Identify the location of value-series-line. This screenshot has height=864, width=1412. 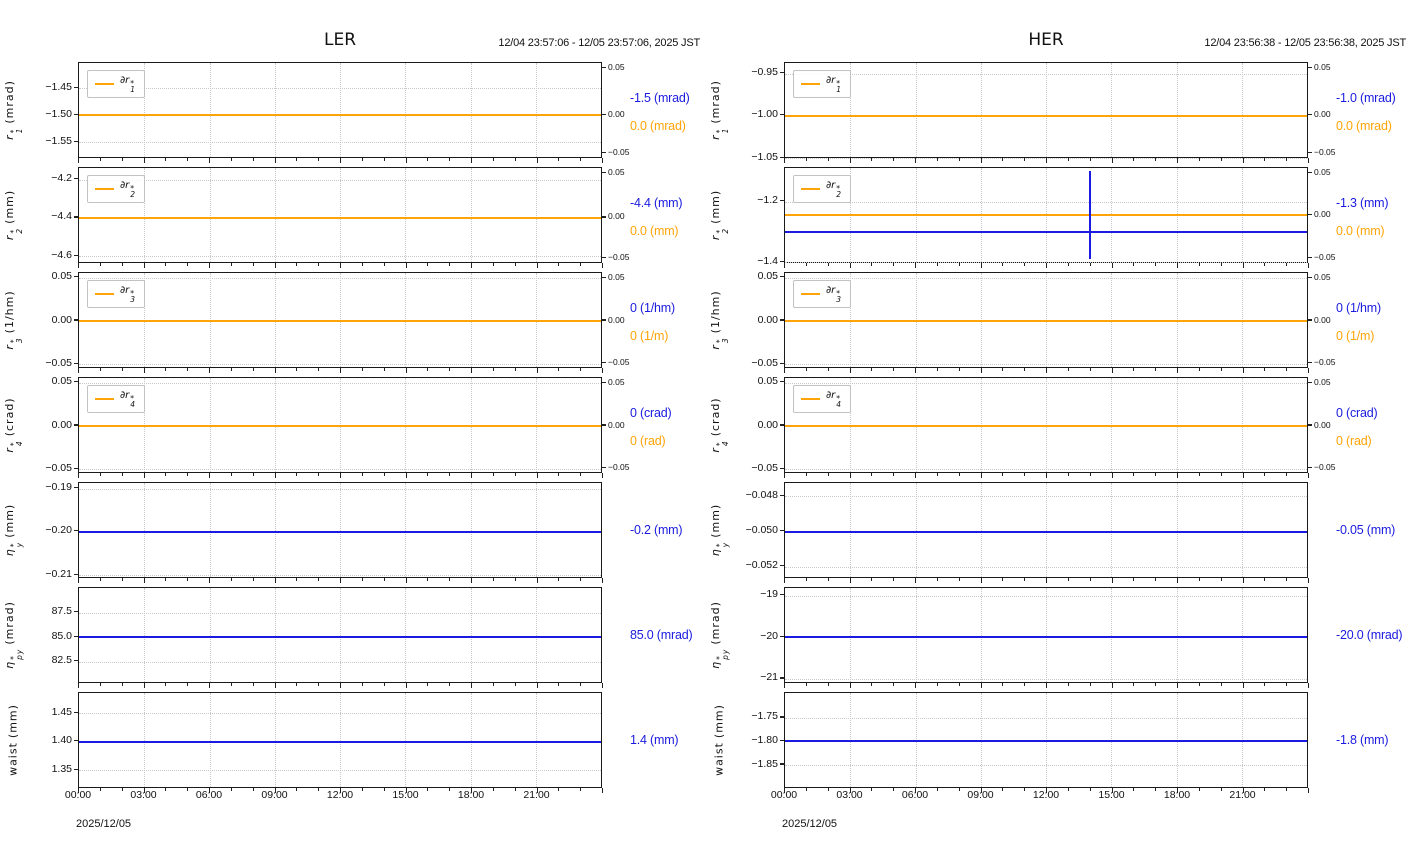
(1046, 637).